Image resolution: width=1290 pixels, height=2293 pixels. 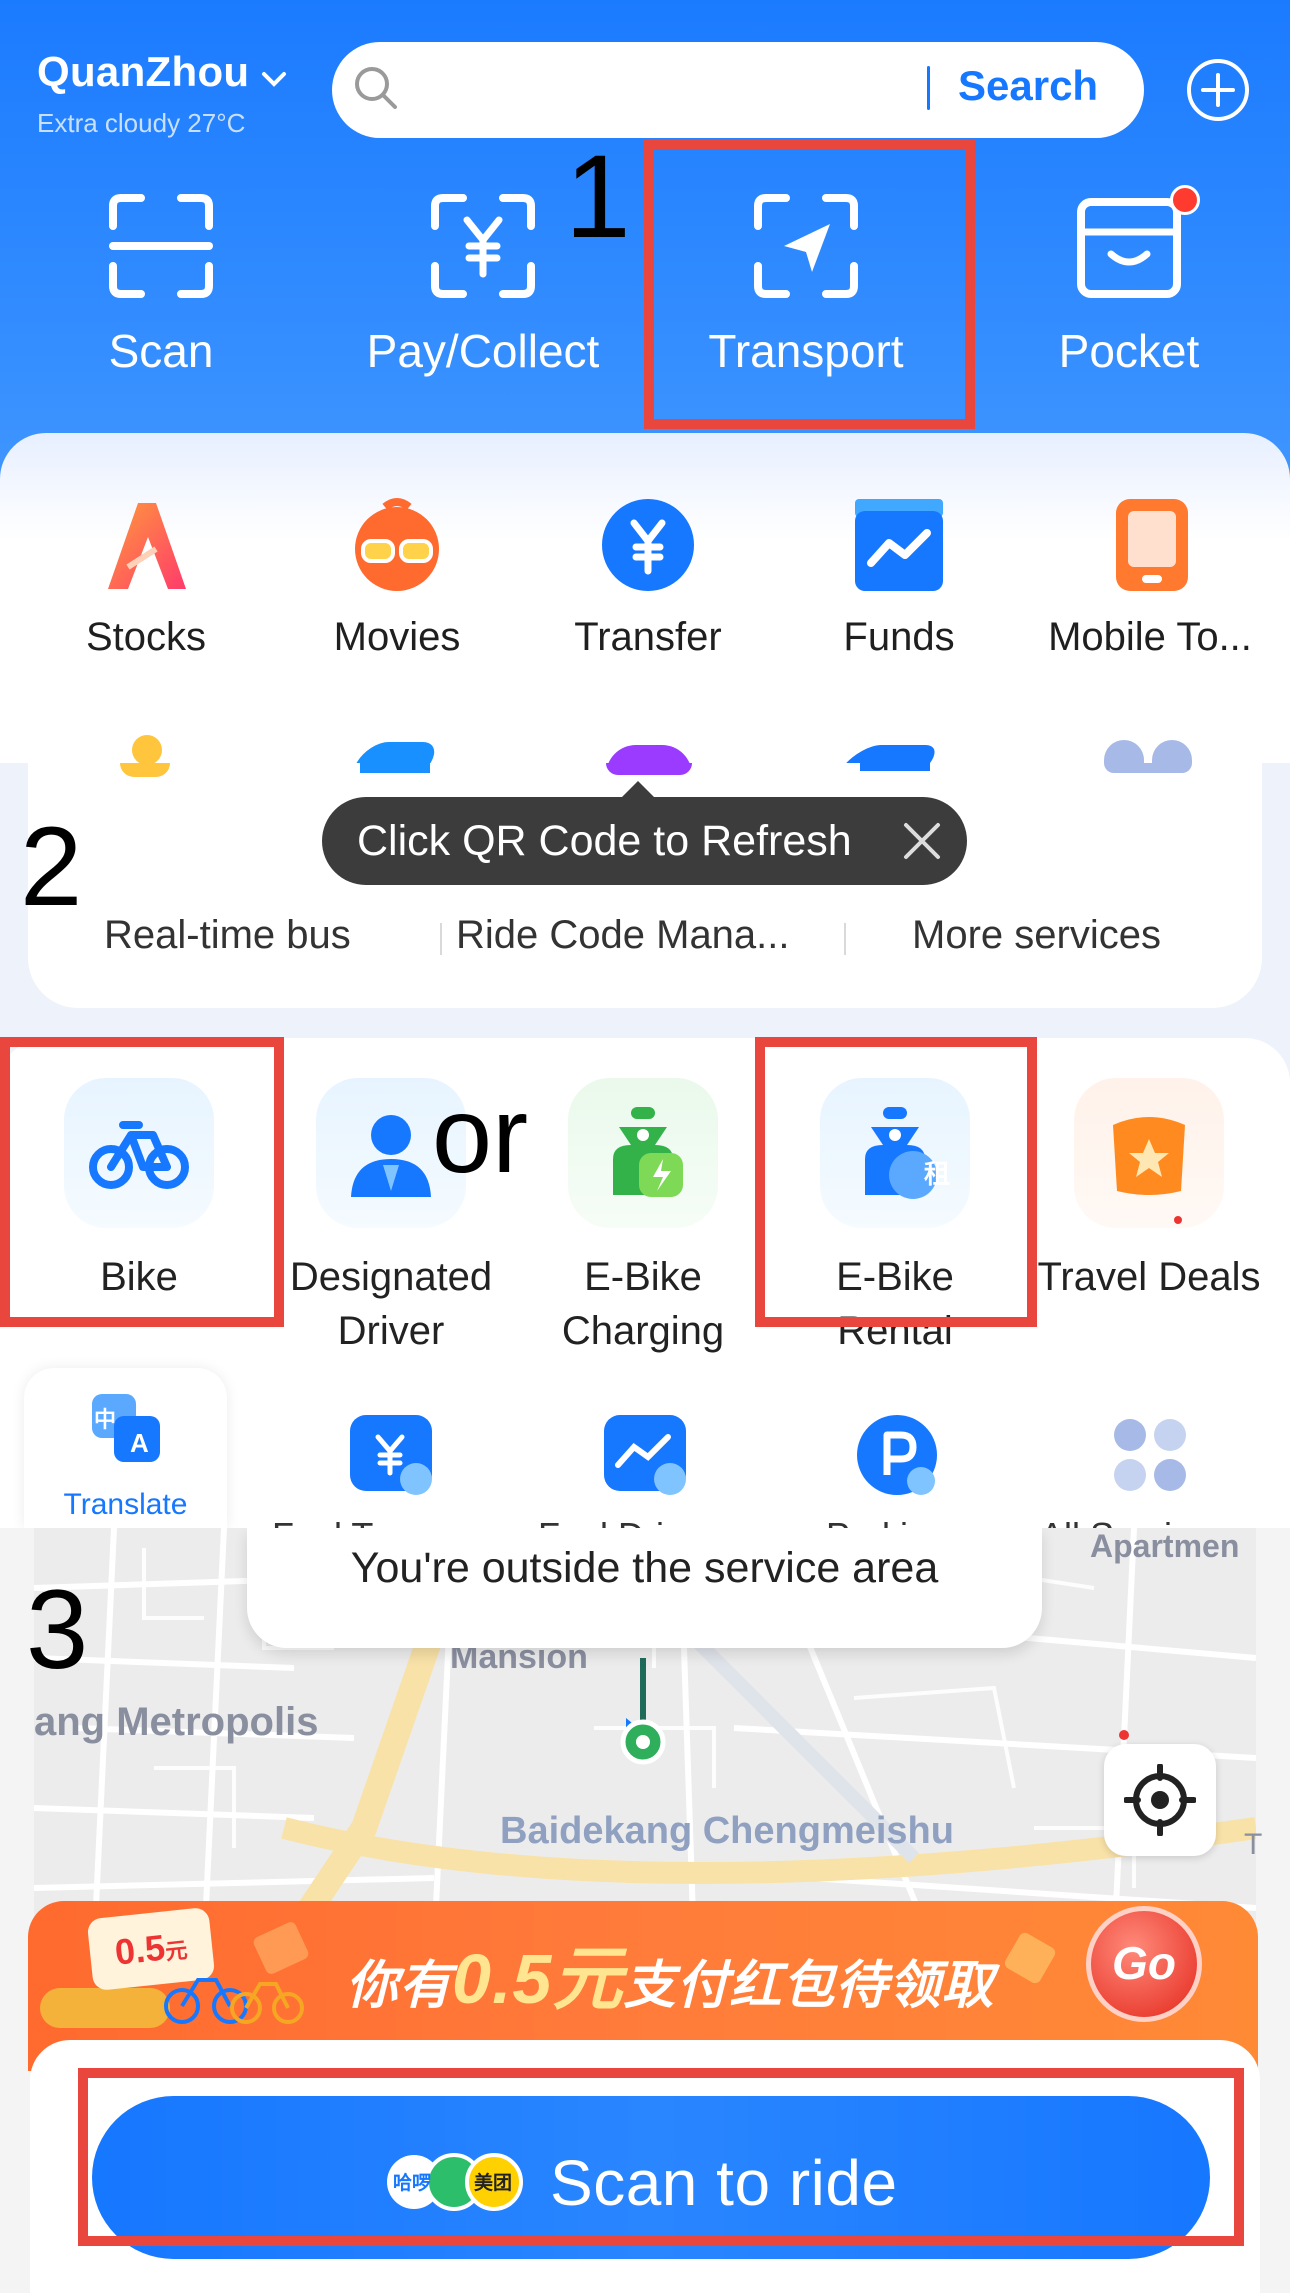 I want to click on locate-me-button, so click(x=1160, y=1800).